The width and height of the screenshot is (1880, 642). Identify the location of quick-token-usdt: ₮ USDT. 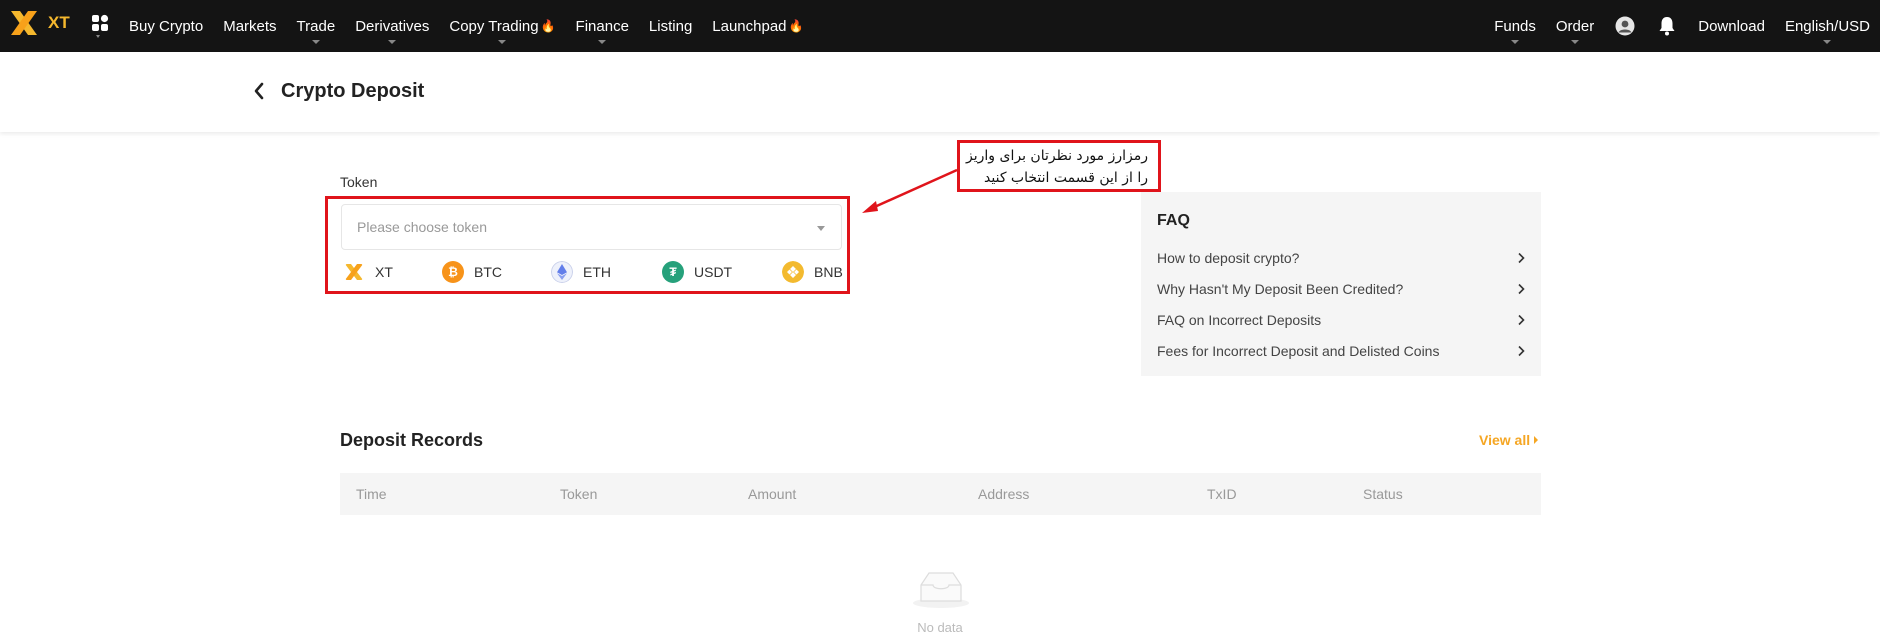
(697, 272).